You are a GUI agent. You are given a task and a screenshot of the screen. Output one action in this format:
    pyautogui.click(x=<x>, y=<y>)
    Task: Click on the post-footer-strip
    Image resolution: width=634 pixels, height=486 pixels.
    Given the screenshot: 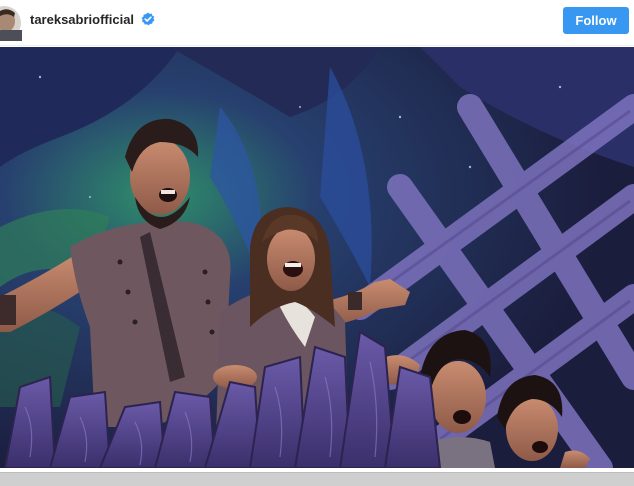 What is the action you would take?
    pyautogui.click(x=317, y=477)
    